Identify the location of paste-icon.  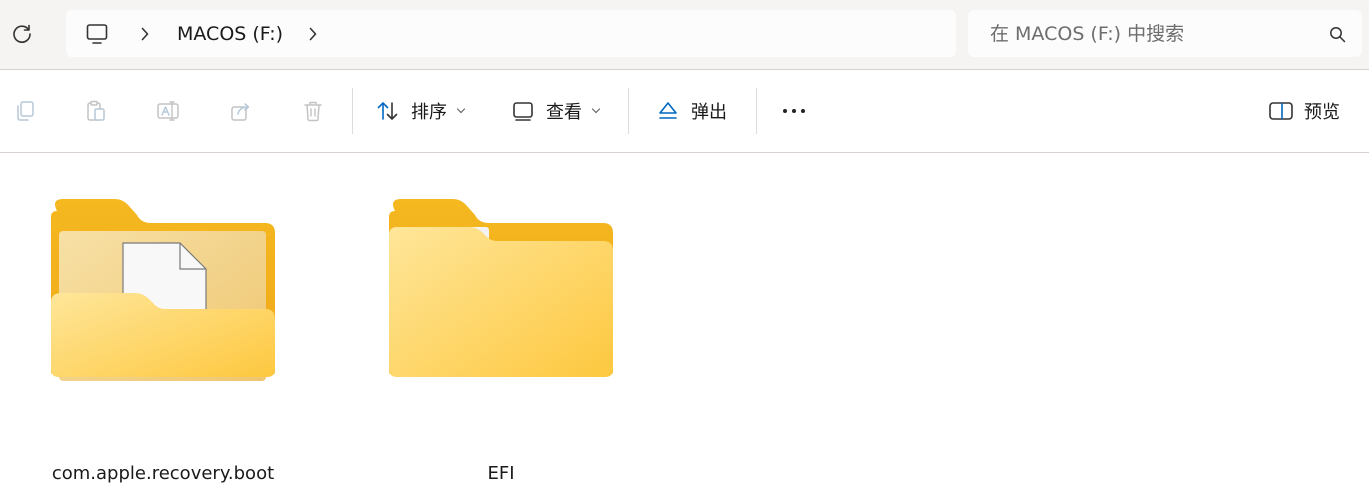
(96, 110).